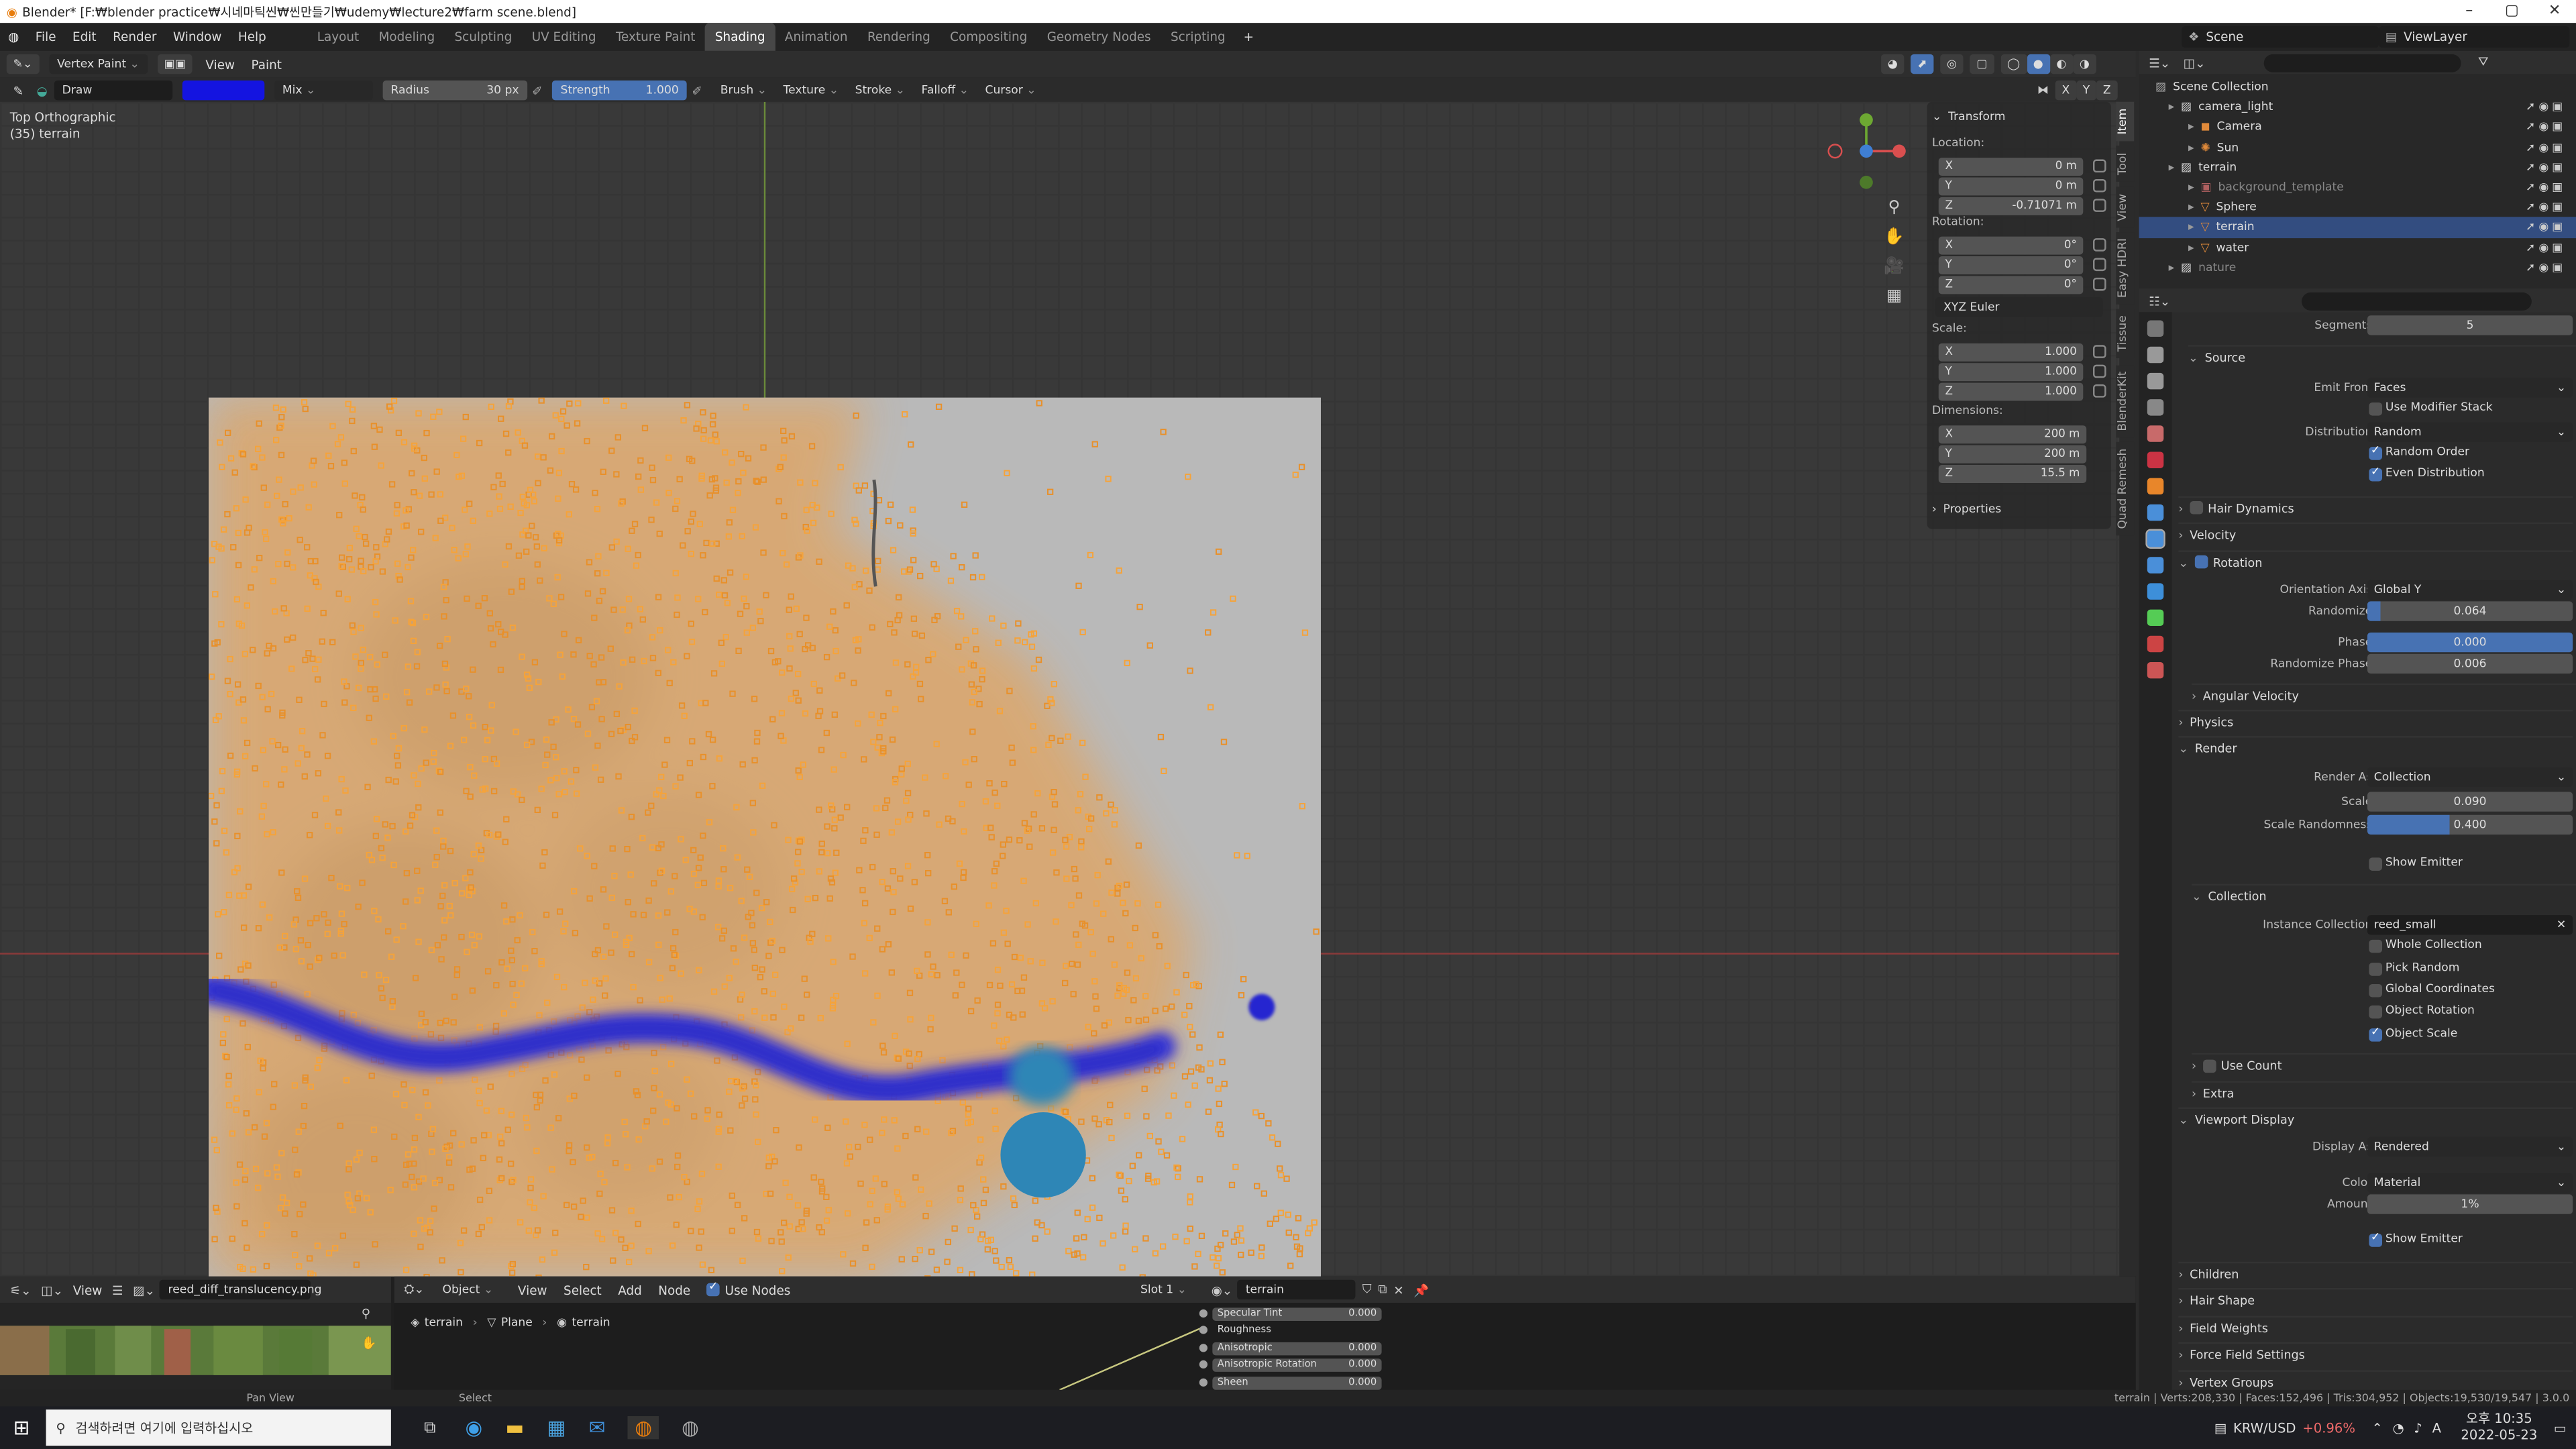 Image resolution: width=2576 pixels, height=1449 pixels. I want to click on close-button: ✕, so click(2554, 11).